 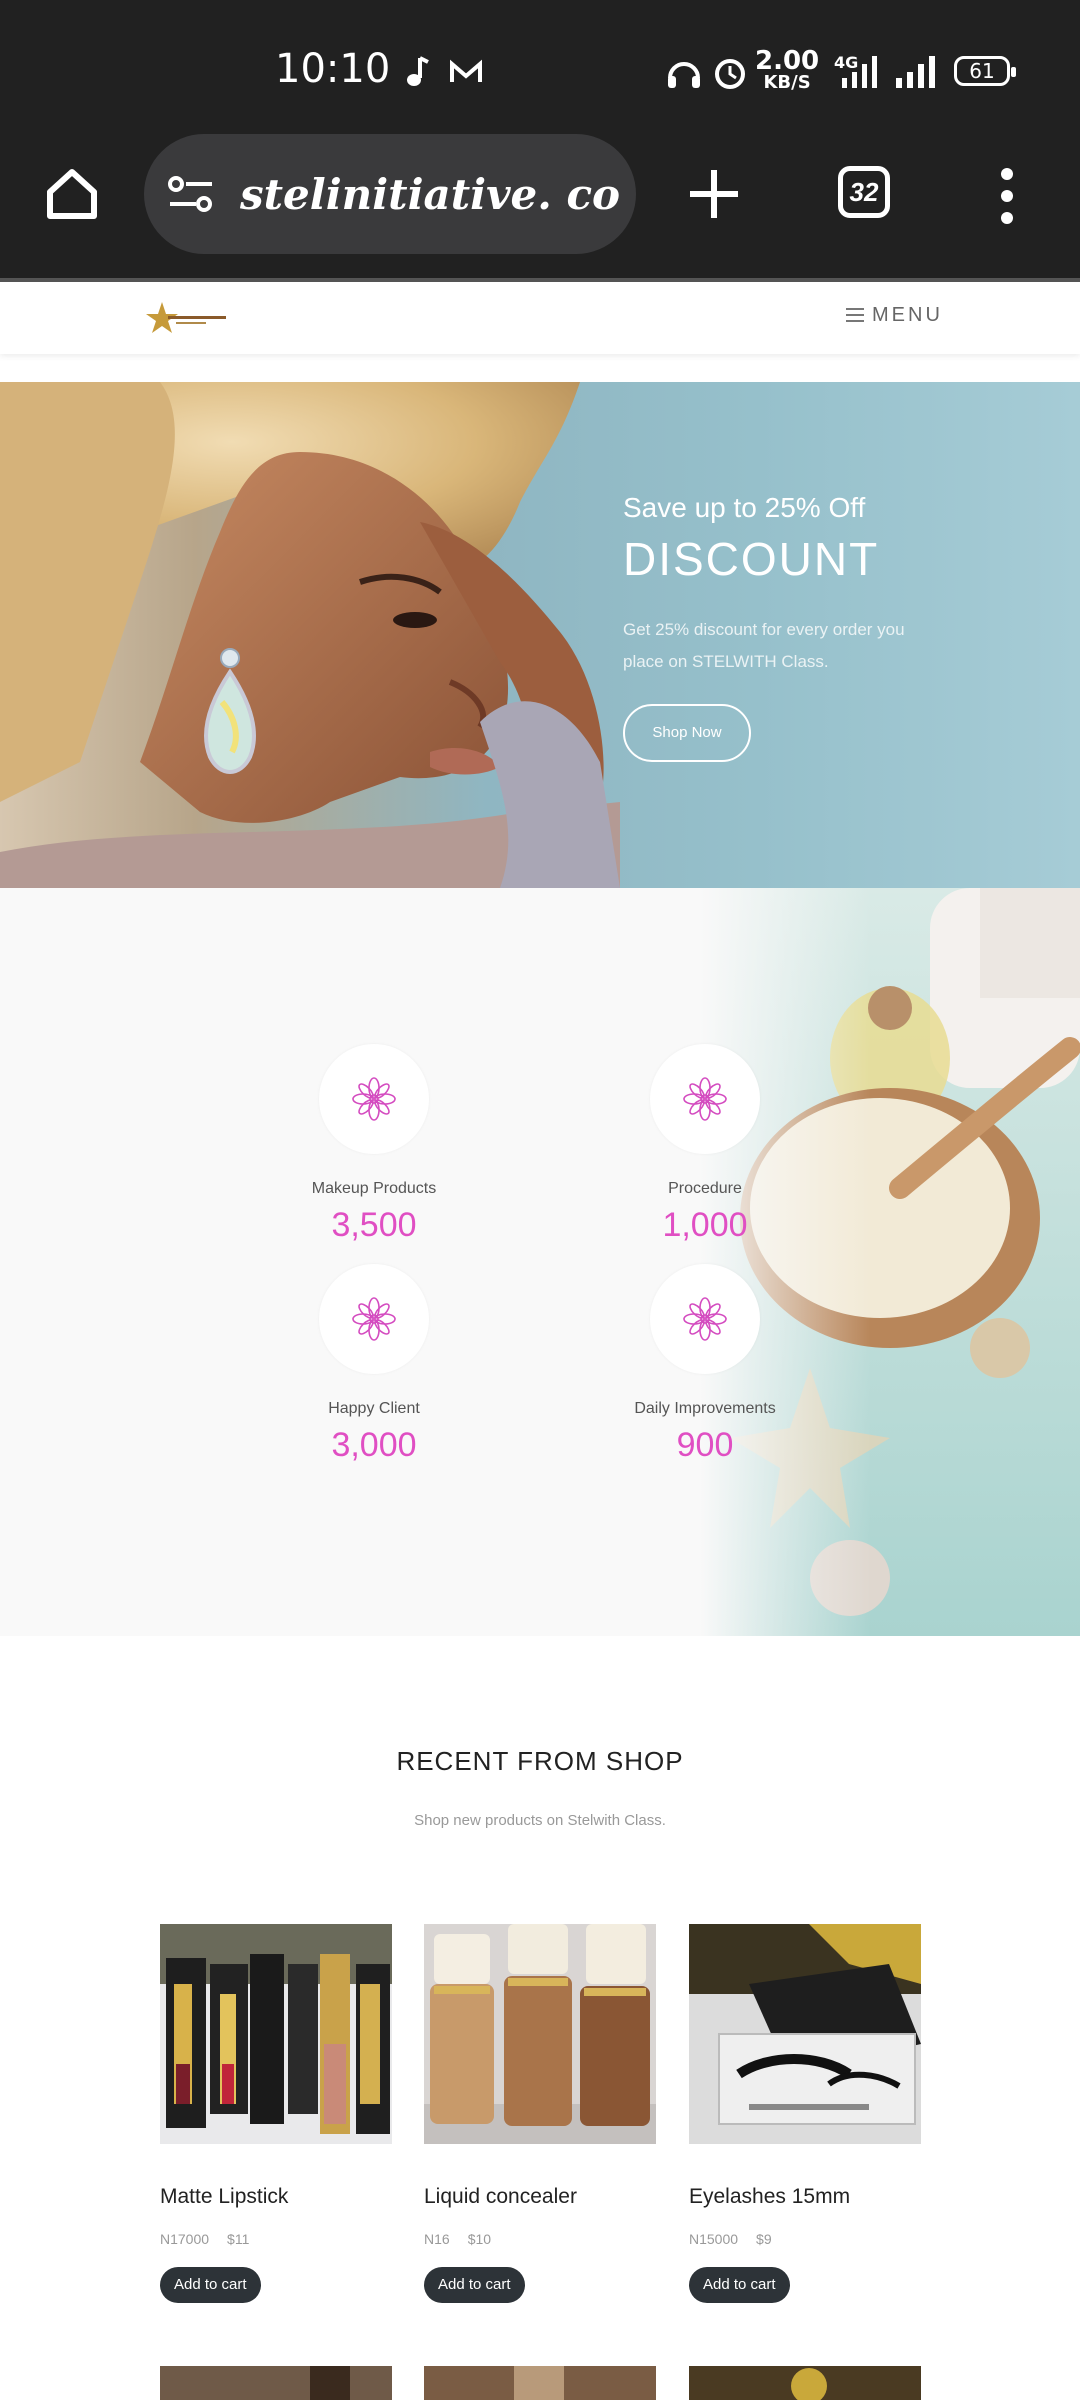 I want to click on product-image-lipstick, so click(x=276, y=2034).